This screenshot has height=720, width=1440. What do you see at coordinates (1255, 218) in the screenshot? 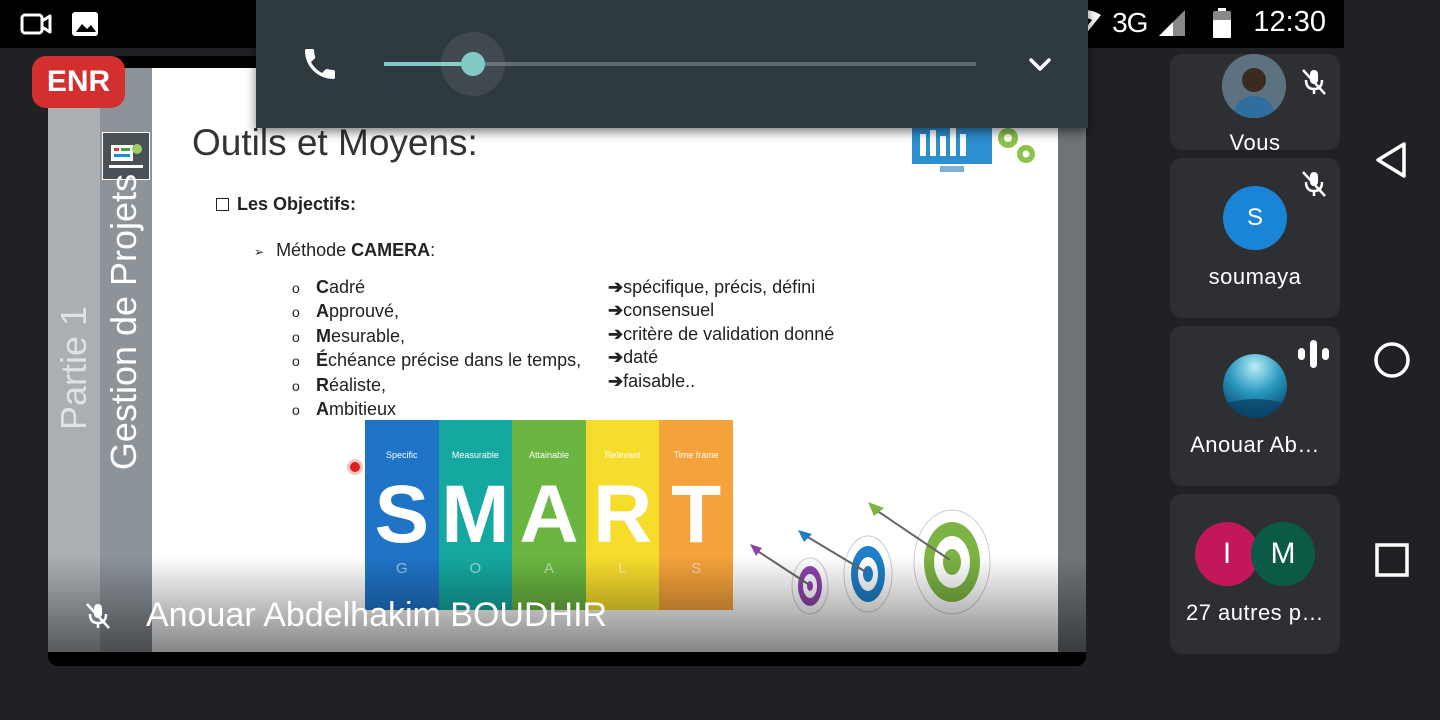
I see `avatar: S` at bounding box center [1255, 218].